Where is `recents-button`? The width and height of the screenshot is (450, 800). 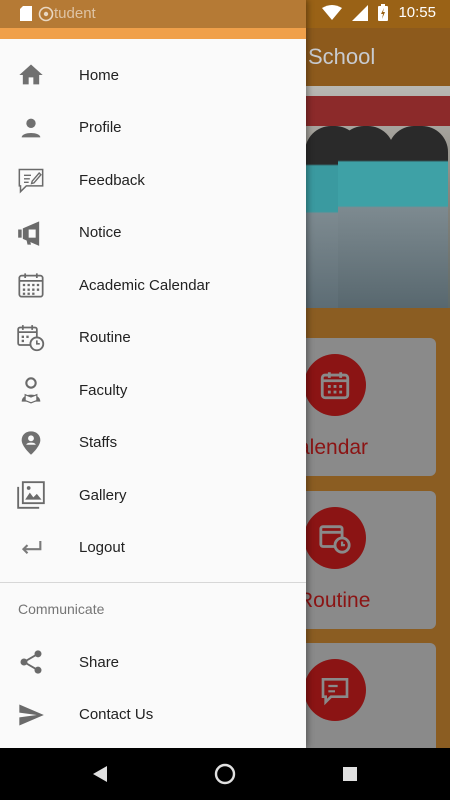
recents-button is located at coordinates (350, 774).